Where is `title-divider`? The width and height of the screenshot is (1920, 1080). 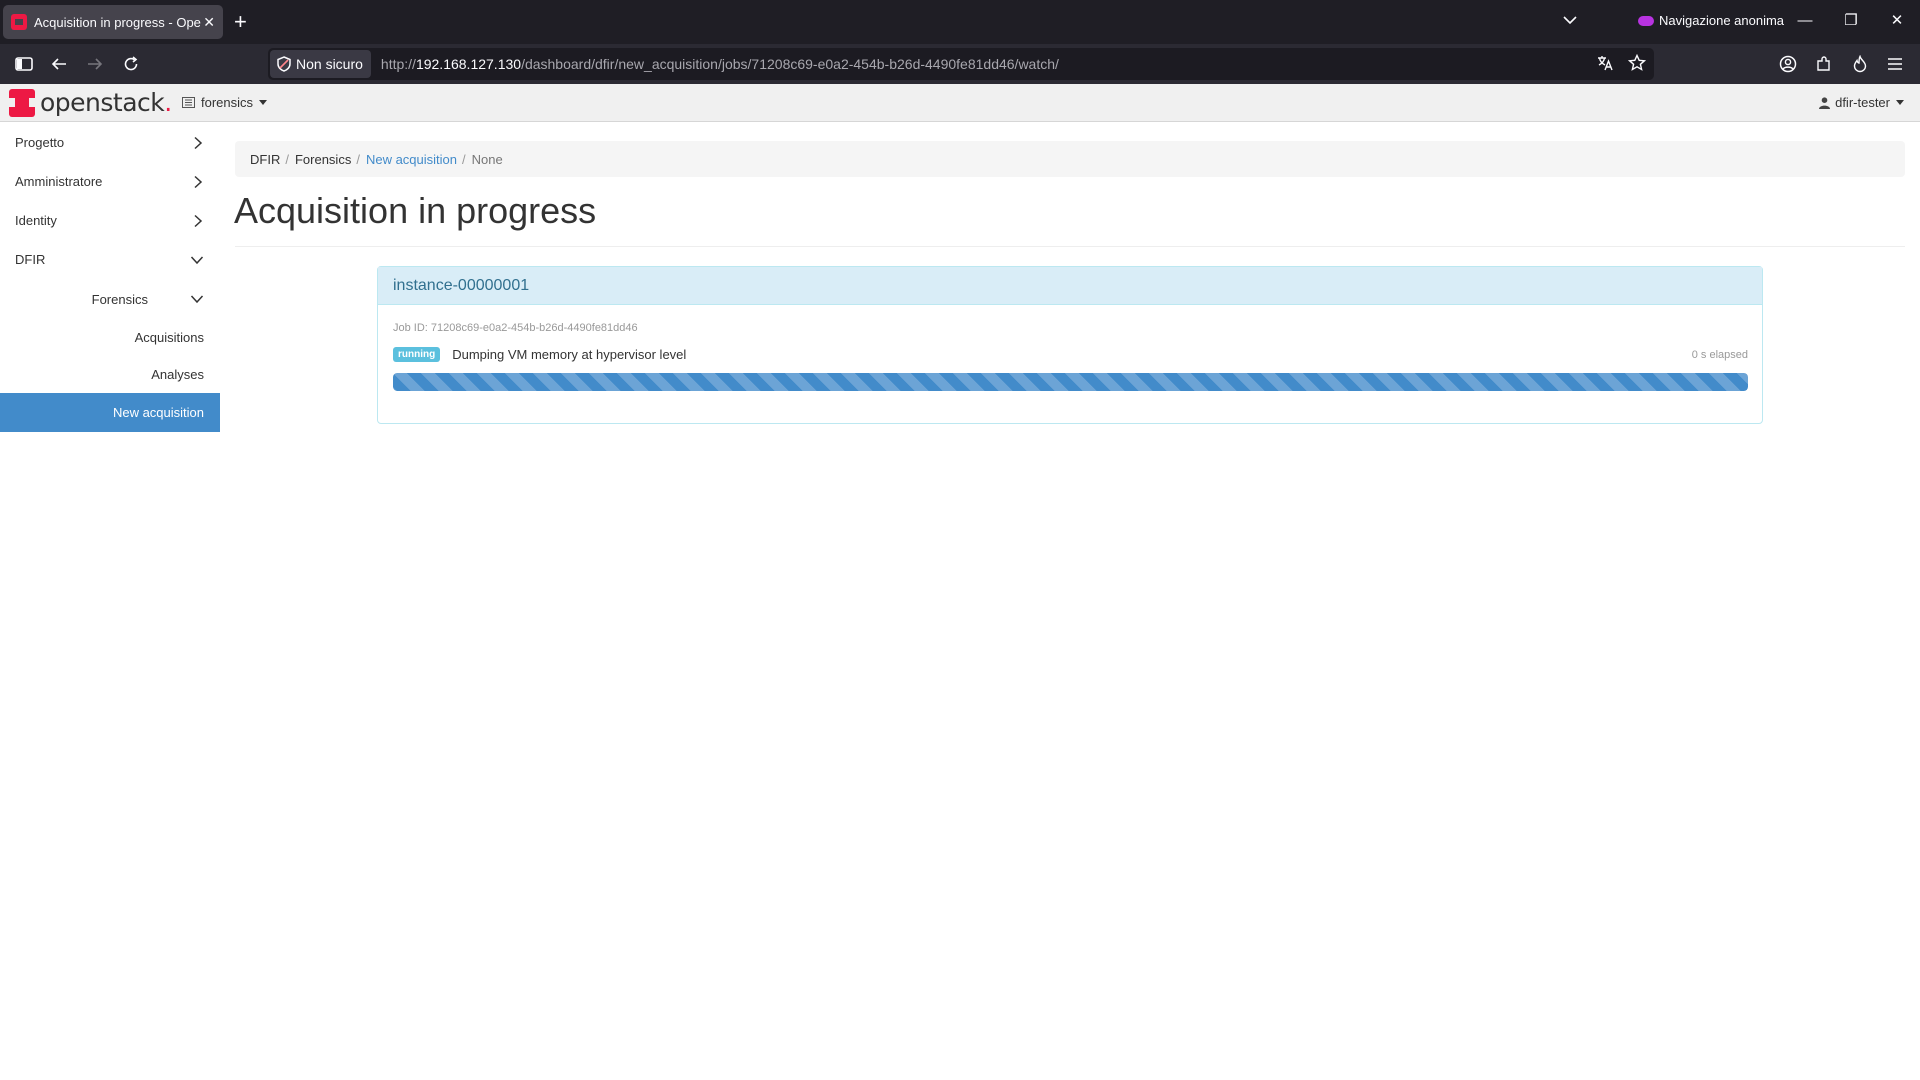
title-divider is located at coordinates (1070, 246).